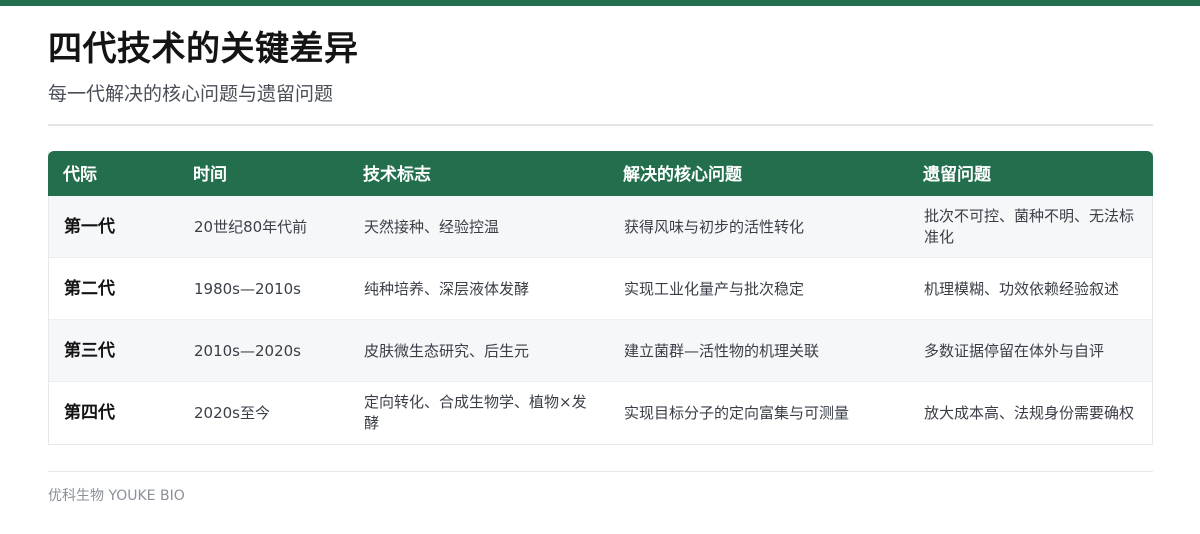  Describe the element at coordinates (475, 412) in the screenshot. I see `technology-cell: 定向转化、合成生物学、植物×发酵` at that location.